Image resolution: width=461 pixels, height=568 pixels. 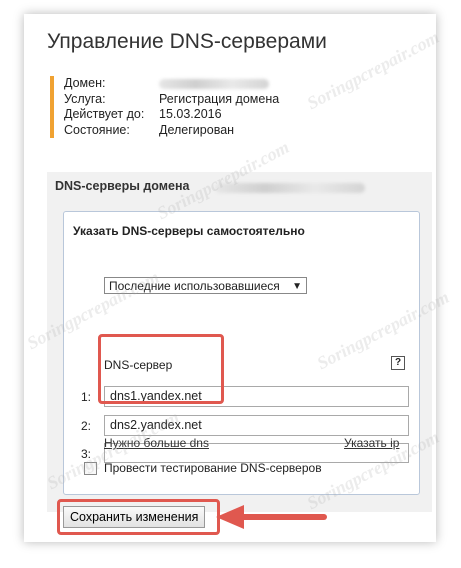 What do you see at coordinates (244, 131) in the screenshot?
I see `info-row-status: Состояние: Делегирован` at bounding box center [244, 131].